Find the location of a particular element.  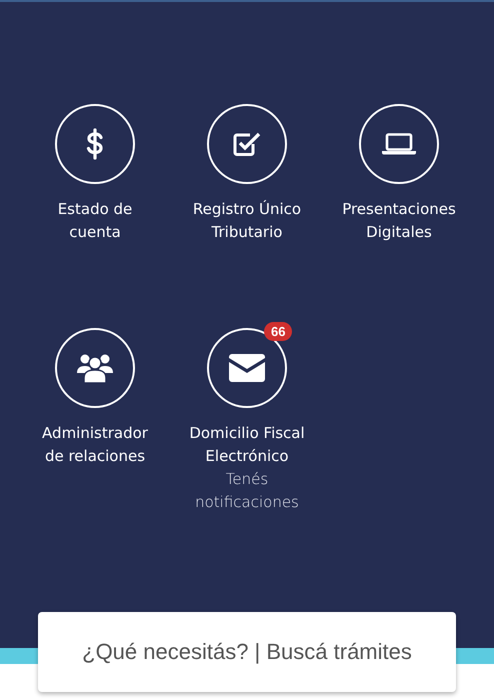

shortcut-label: Registro Único Tributario is located at coordinates (247, 221).